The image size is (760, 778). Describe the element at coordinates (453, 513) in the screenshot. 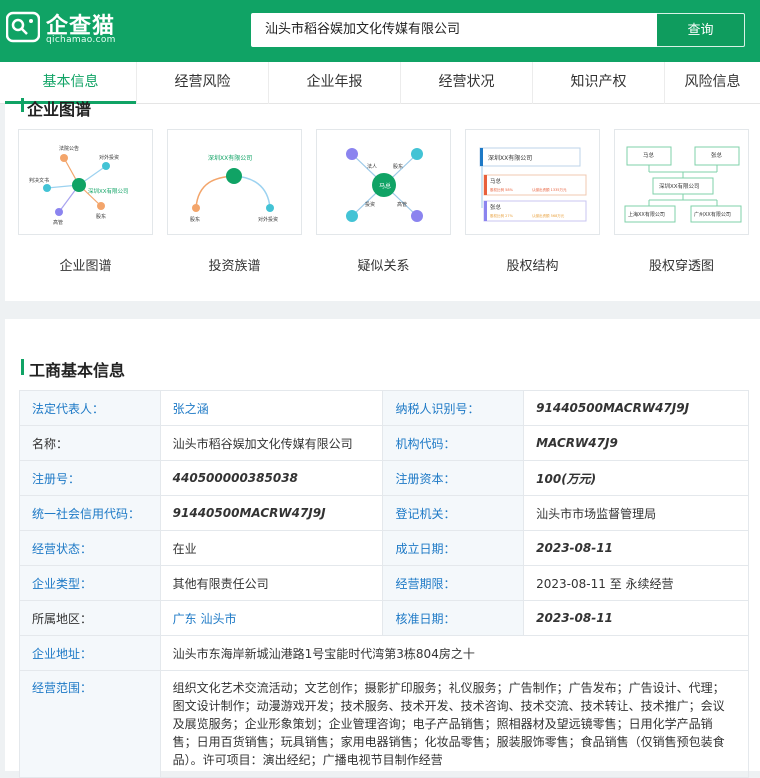

I see `field-label: 登记机关：` at that location.